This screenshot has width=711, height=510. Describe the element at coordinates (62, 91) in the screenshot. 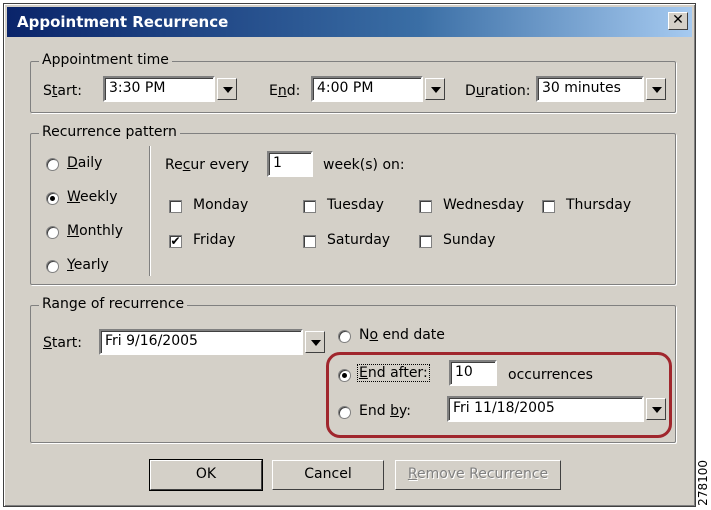

I see `start-time-label: Start:` at that location.